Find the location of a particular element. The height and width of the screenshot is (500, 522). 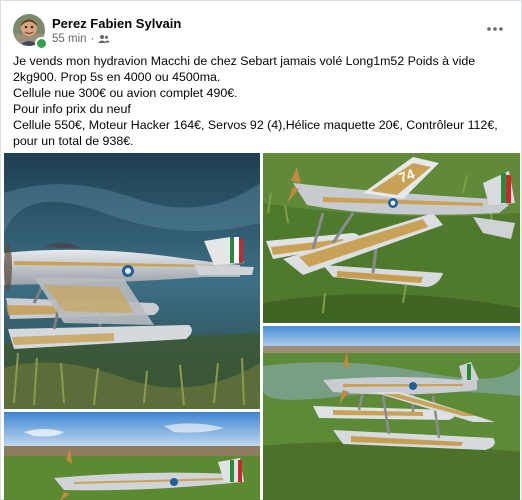

friends-icon is located at coordinates (104, 39).